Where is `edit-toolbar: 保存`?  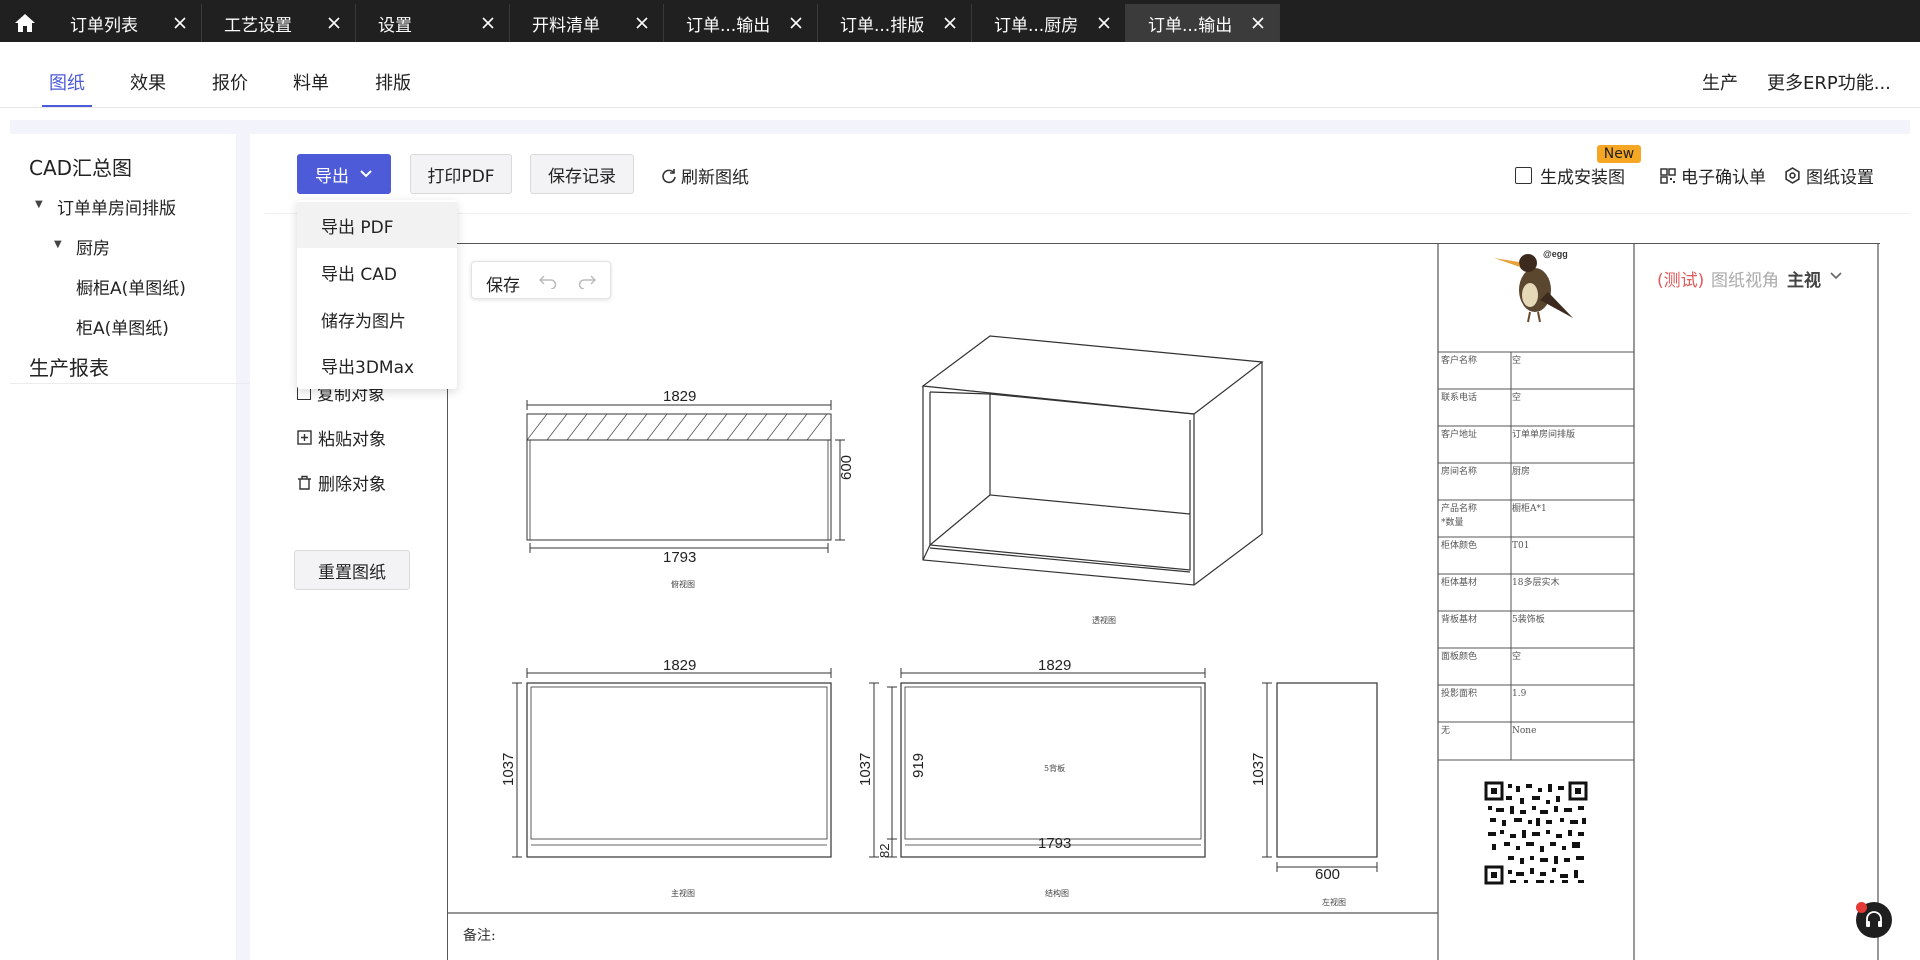 edit-toolbar: 保存 is located at coordinates (541, 280).